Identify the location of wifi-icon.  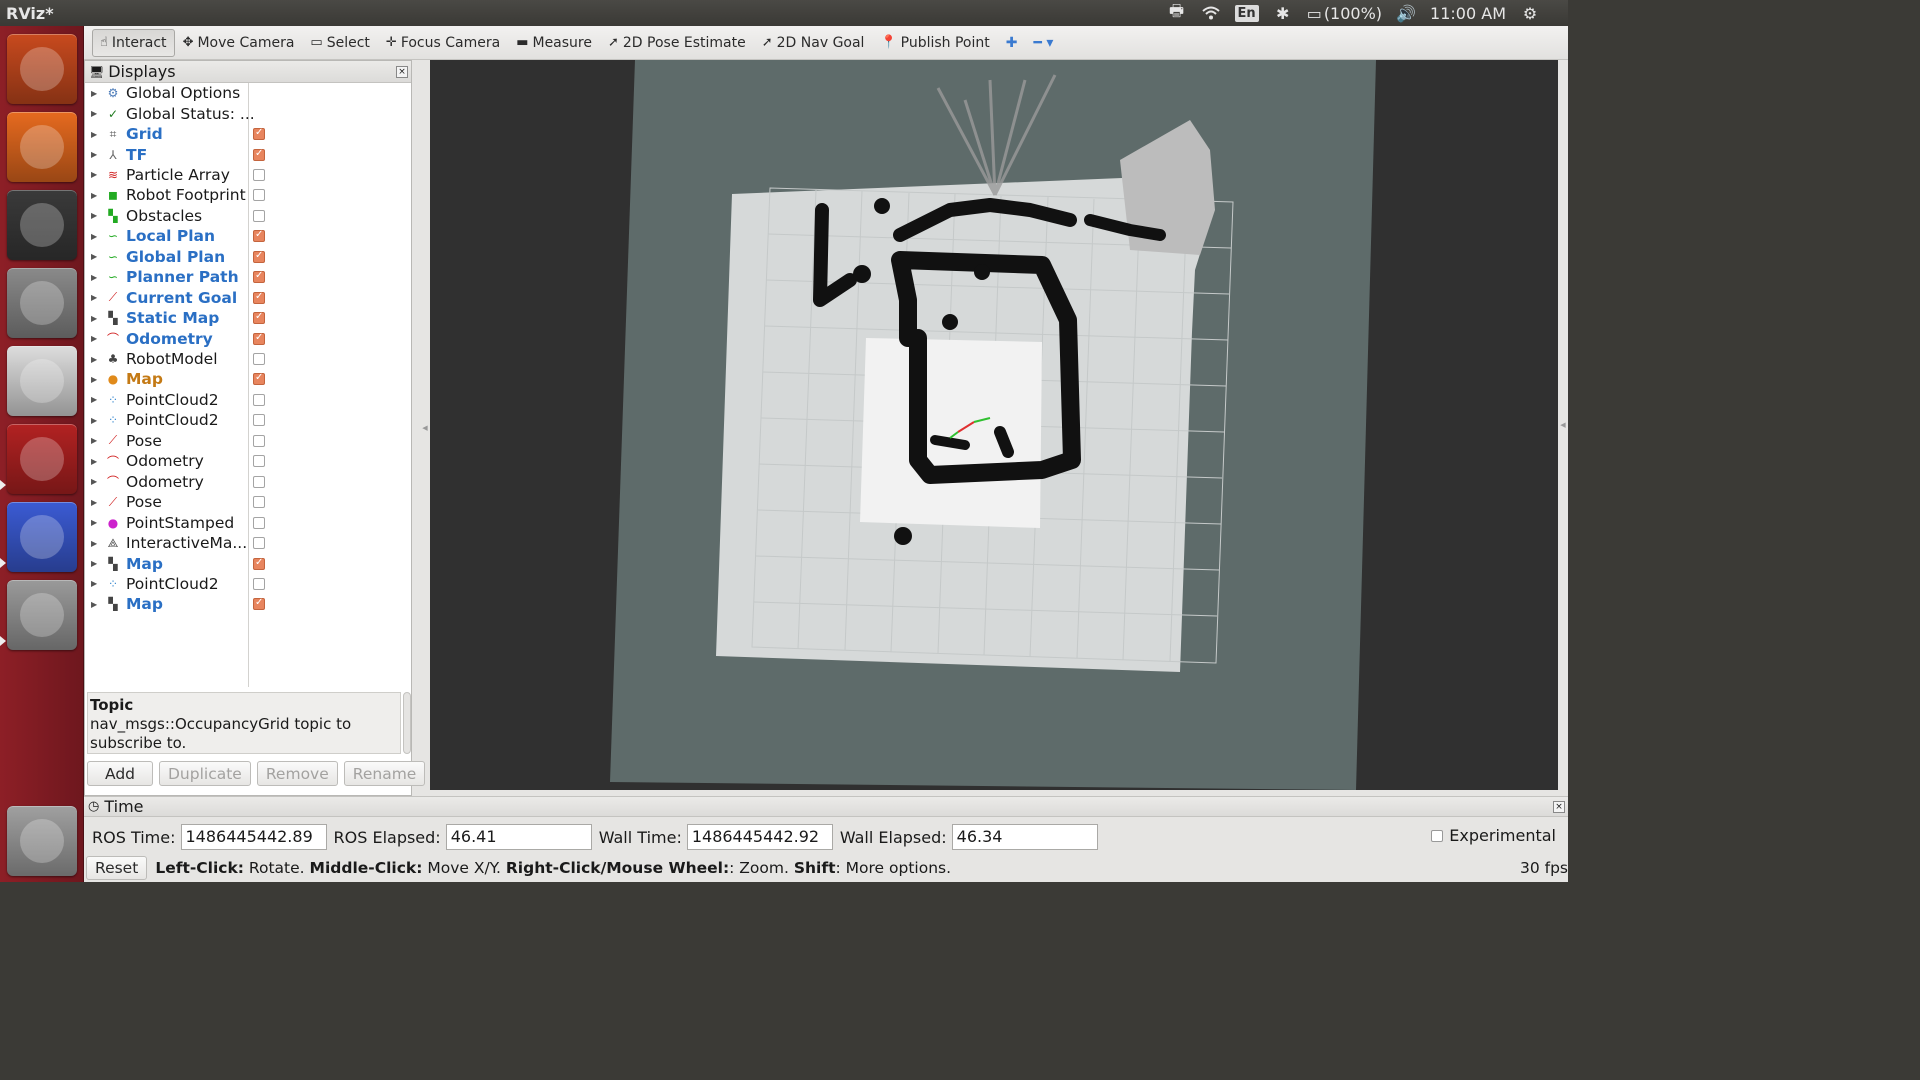
(1211, 13).